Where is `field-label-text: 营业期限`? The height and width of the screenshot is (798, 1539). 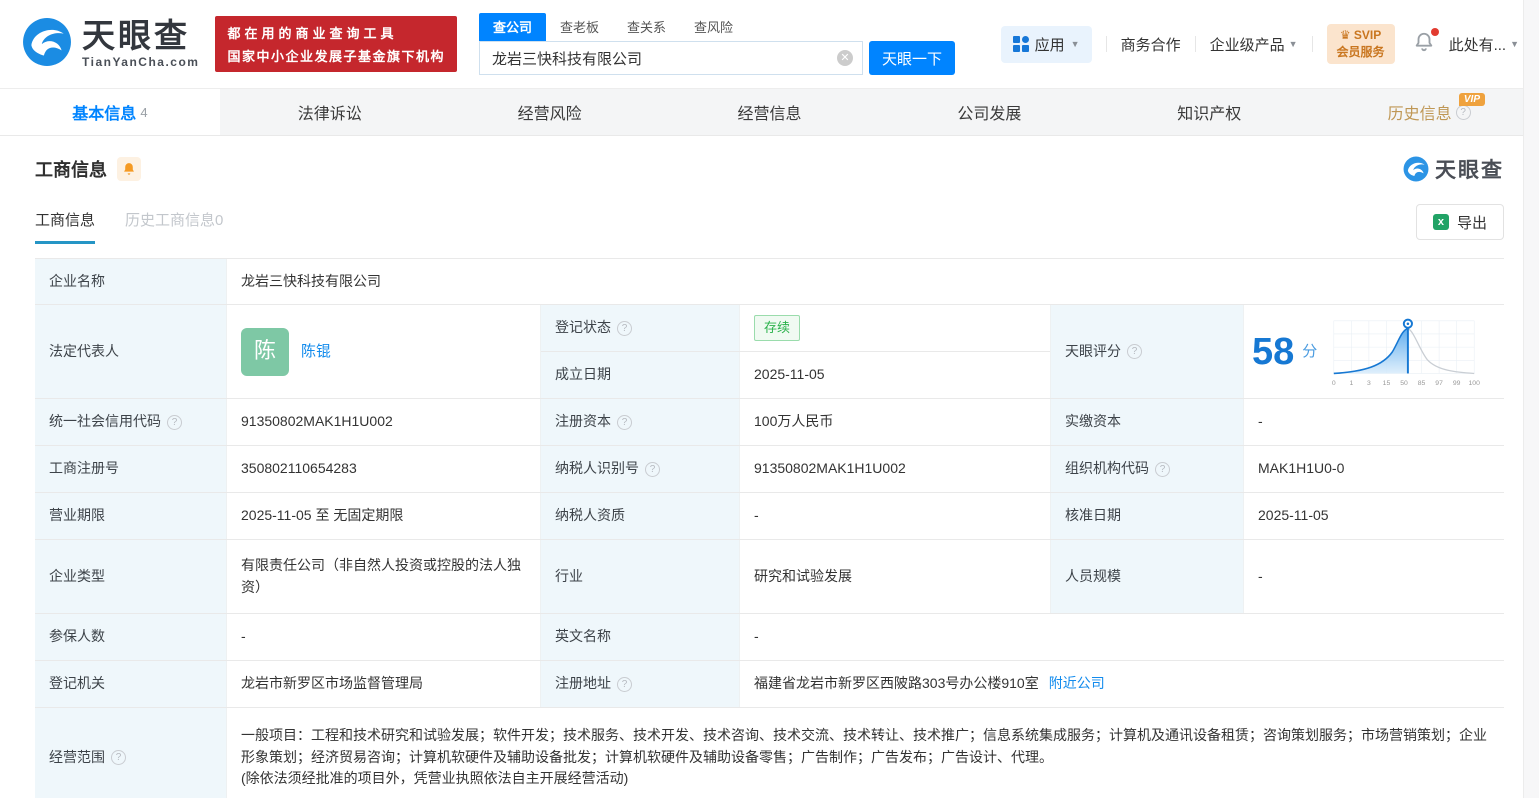
field-label-text: 营业期限 is located at coordinates (77, 515).